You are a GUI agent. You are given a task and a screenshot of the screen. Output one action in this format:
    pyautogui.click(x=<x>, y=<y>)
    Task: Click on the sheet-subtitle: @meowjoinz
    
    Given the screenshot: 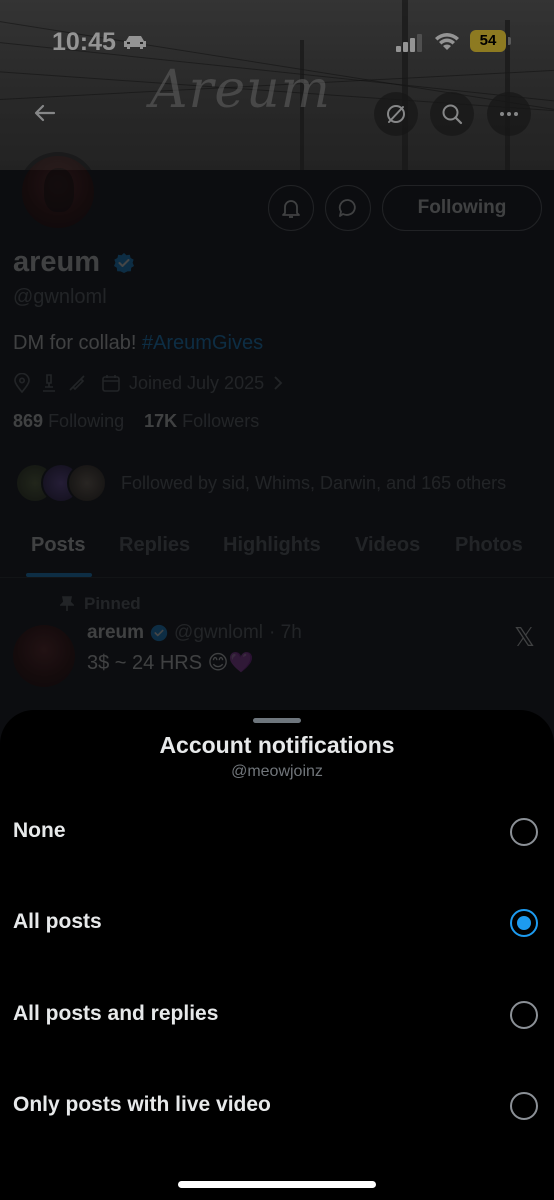 What is the action you would take?
    pyautogui.click(x=277, y=771)
    